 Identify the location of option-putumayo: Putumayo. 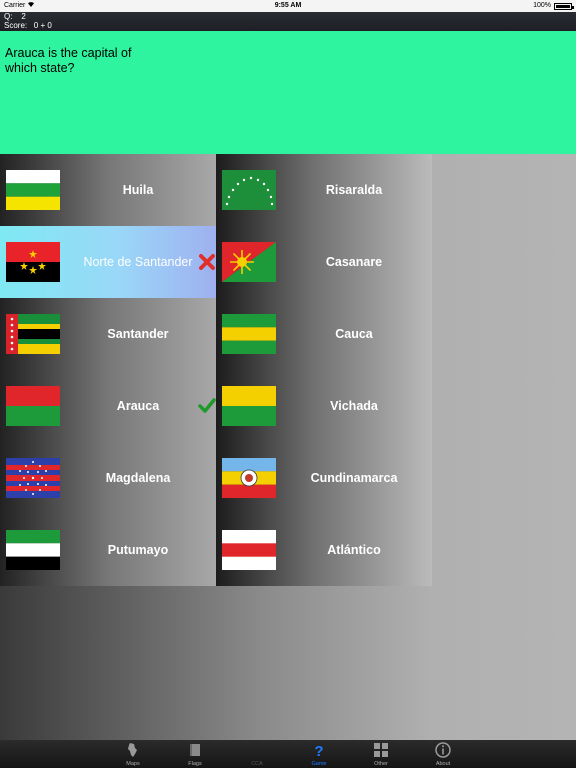
(108, 550).